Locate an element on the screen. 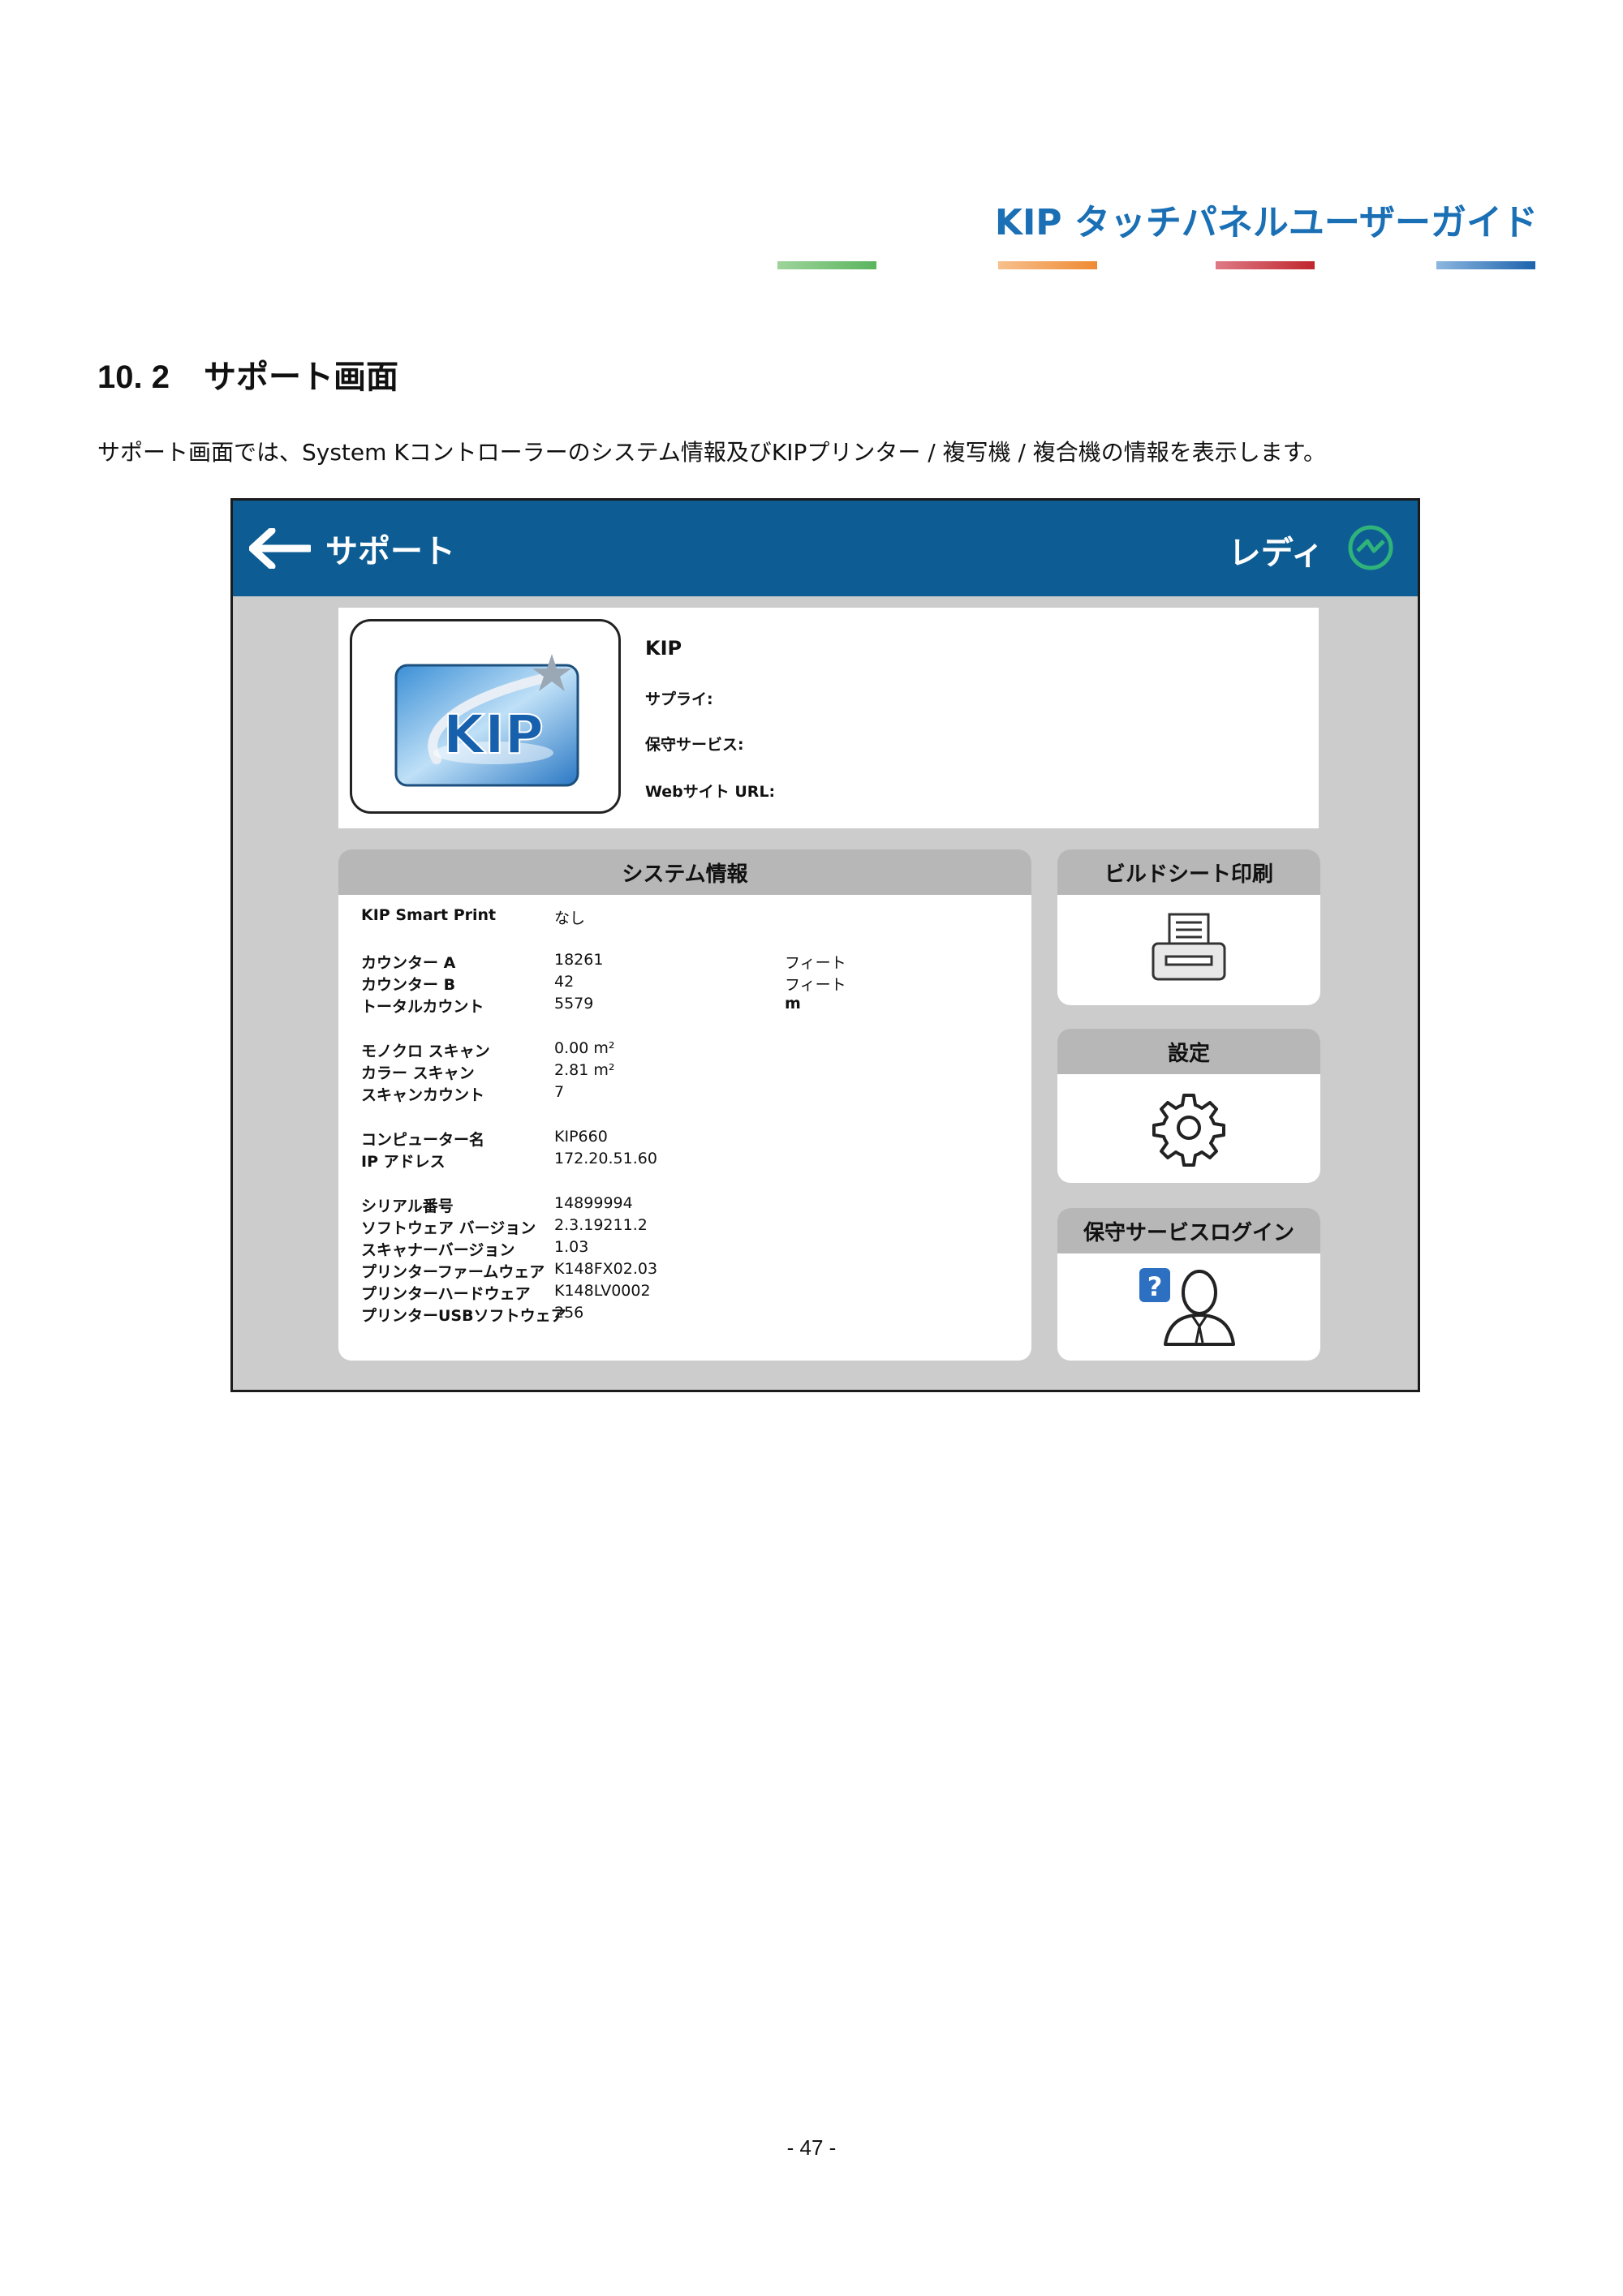  info-label: トータルカウント is located at coordinates (422, 1007).